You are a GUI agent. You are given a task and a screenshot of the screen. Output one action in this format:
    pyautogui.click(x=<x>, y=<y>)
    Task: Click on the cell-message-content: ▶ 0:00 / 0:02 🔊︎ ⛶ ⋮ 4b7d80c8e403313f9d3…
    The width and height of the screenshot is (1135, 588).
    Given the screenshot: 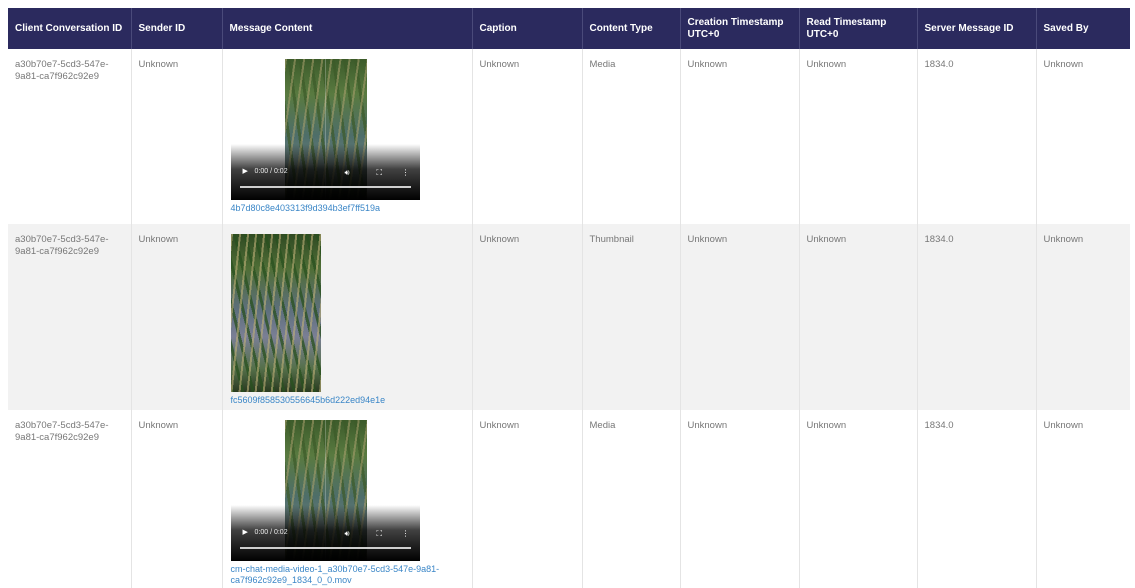 What is the action you would take?
    pyautogui.click(x=347, y=136)
    